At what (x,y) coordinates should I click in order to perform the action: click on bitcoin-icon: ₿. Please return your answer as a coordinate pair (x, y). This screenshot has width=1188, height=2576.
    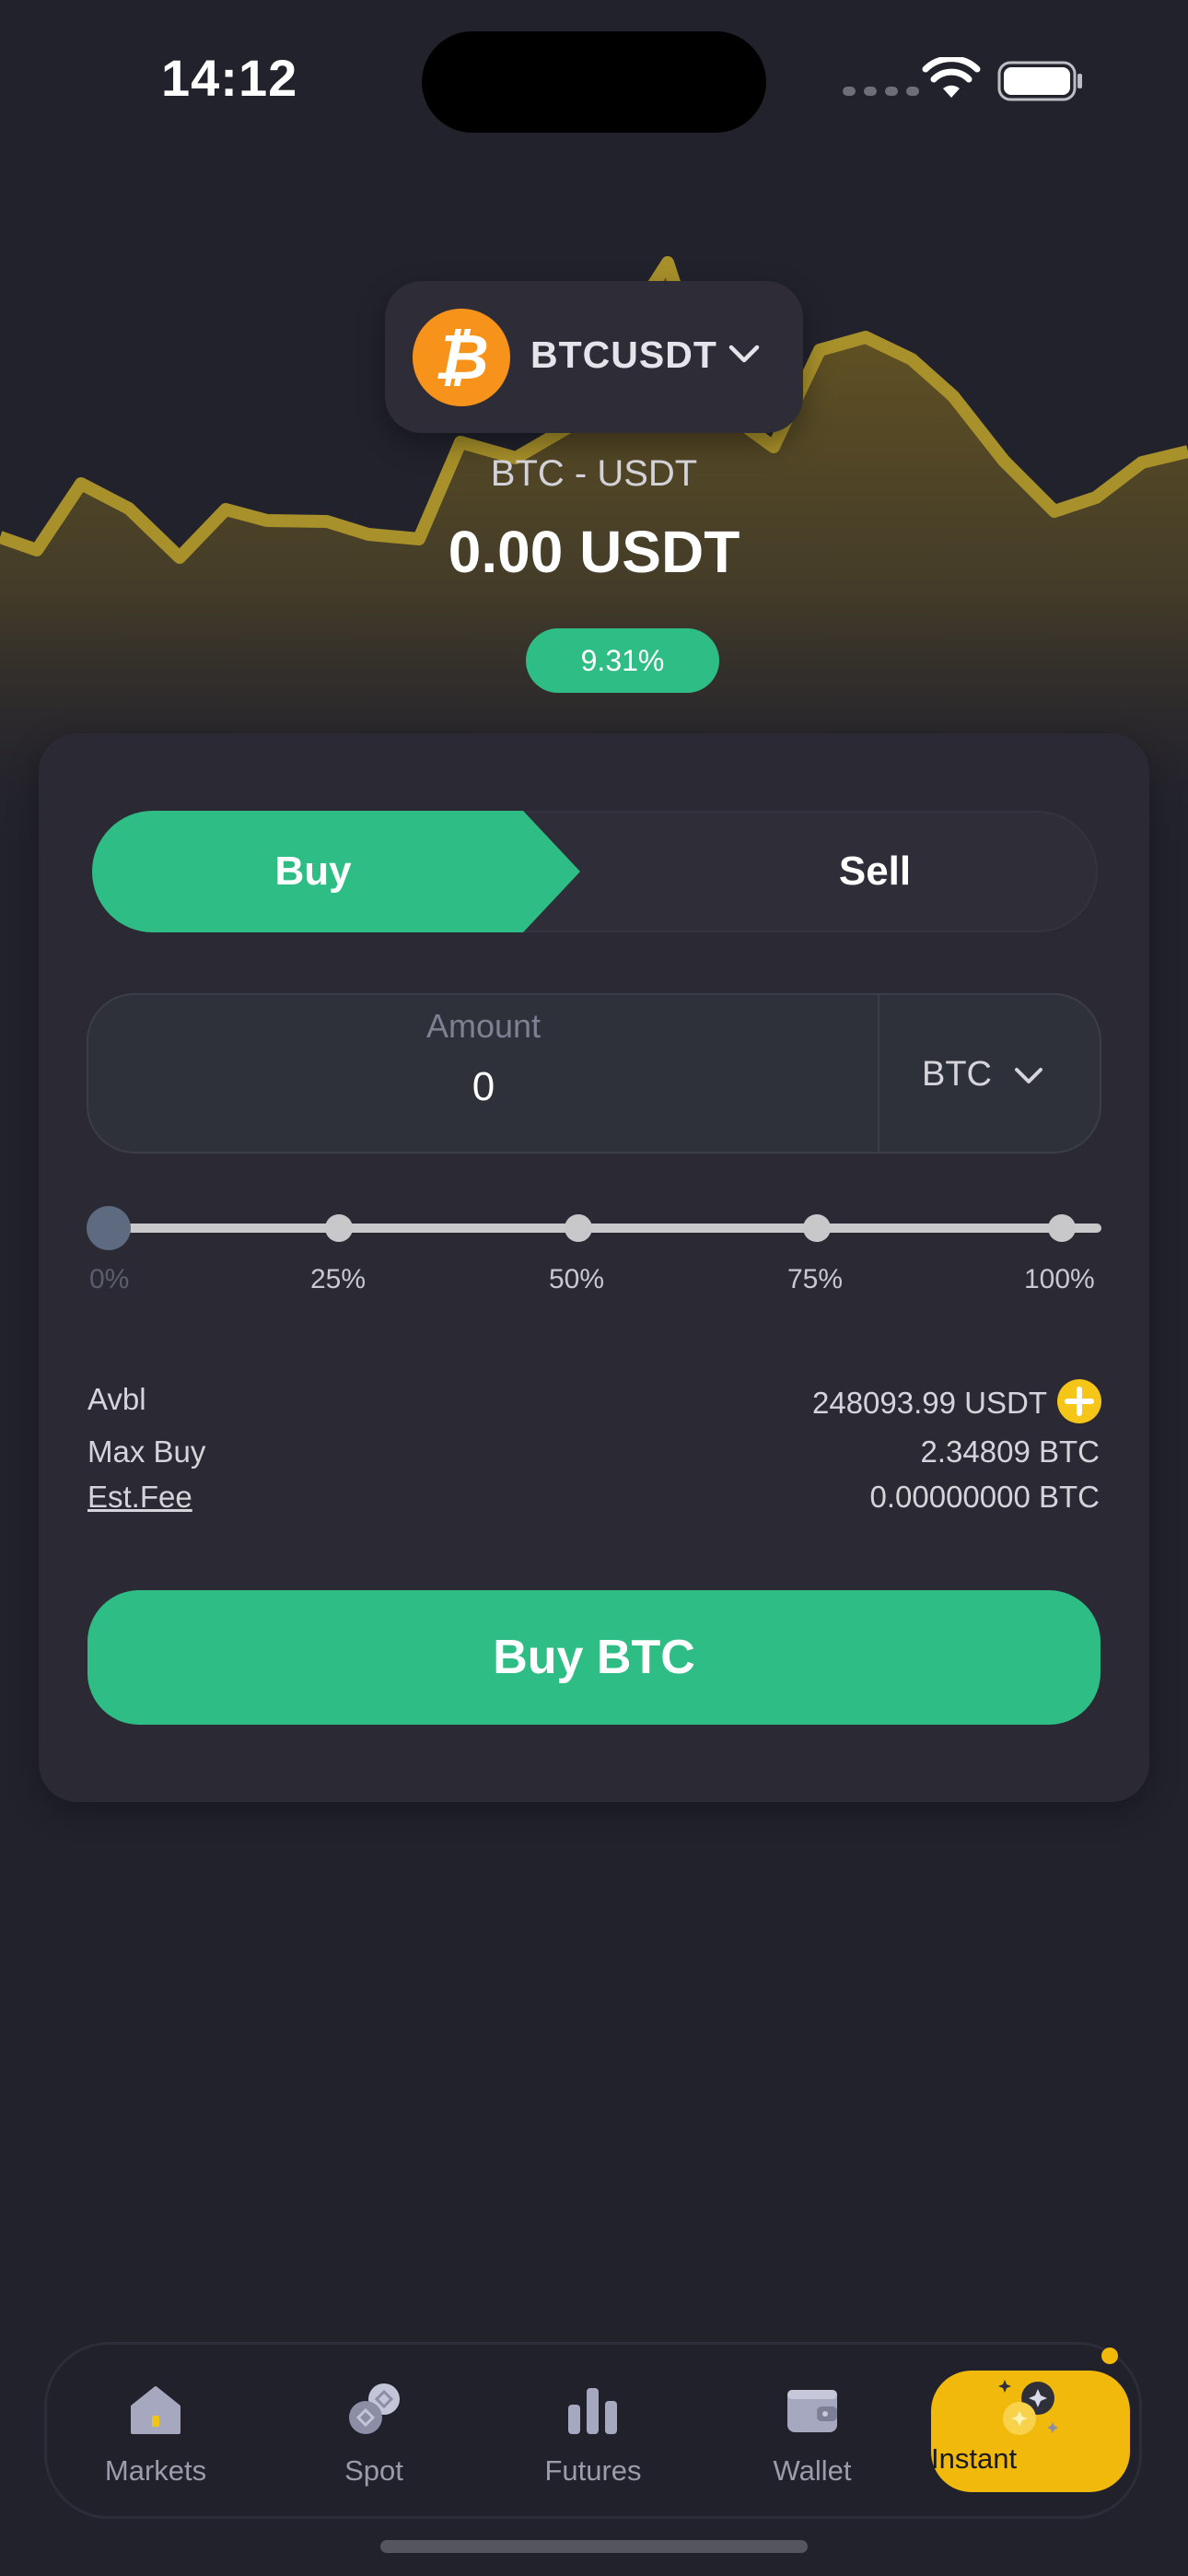
    Looking at the image, I should click on (461, 357).